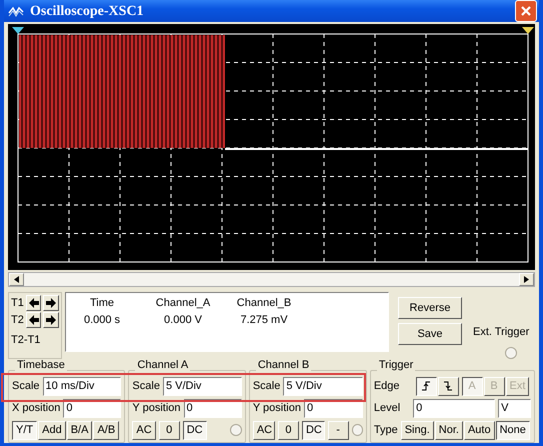 Image resolution: width=543 pixels, height=446 pixels. What do you see at coordinates (16, 279) in the screenshot?
I see `scroll-left-icon` at bounding box center [16, 279].